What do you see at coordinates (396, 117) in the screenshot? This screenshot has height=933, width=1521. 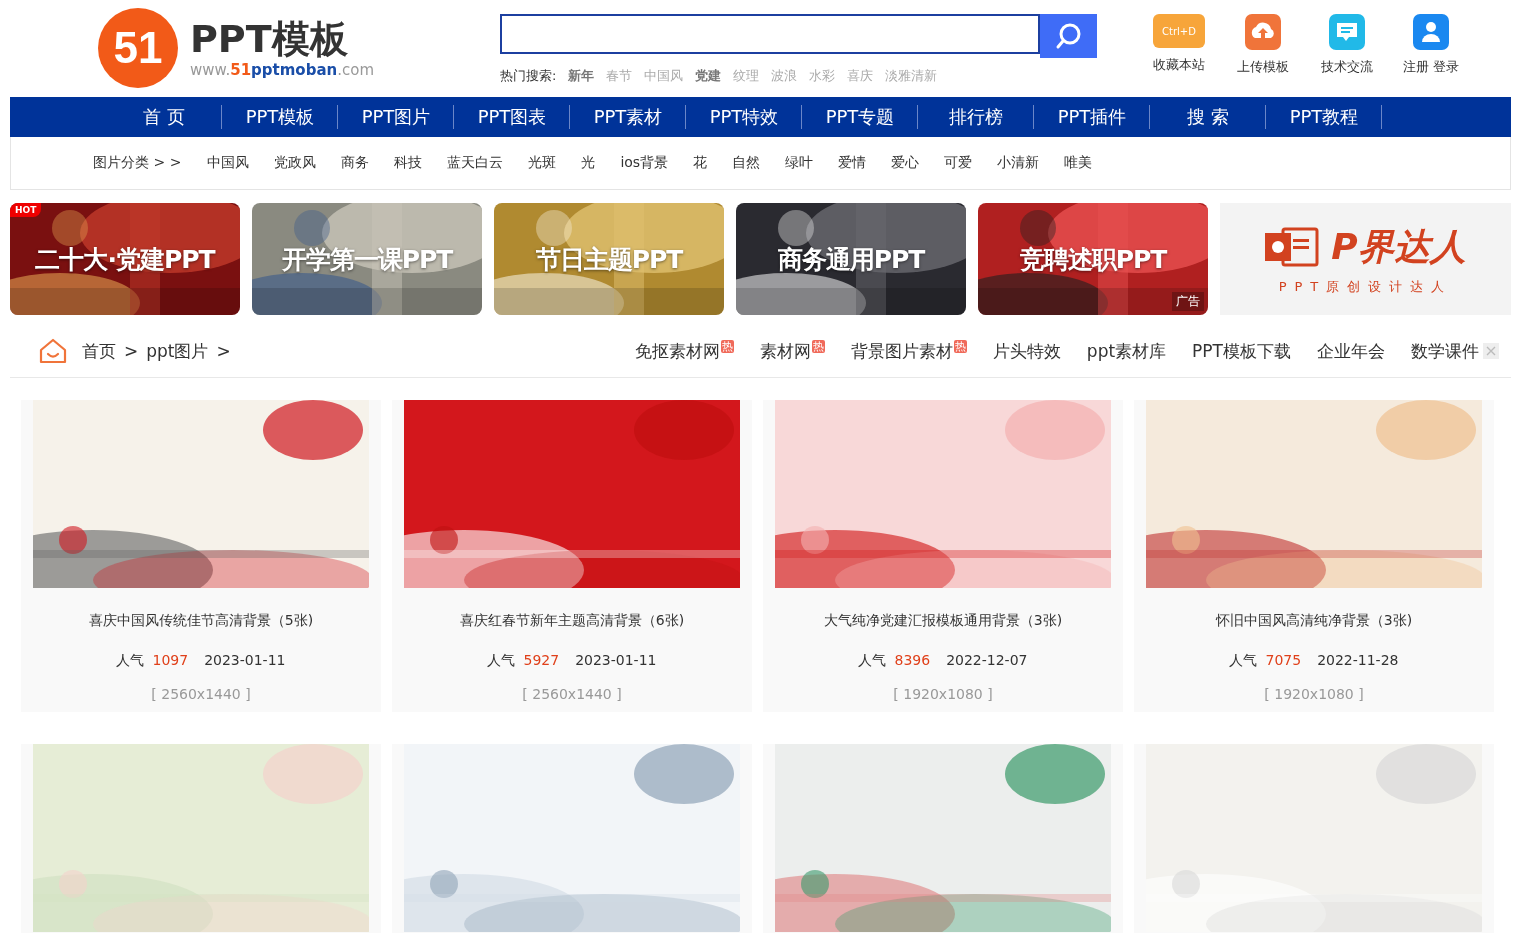 I see `nav-tab: PPT图片` at bounding box center [396, 117].